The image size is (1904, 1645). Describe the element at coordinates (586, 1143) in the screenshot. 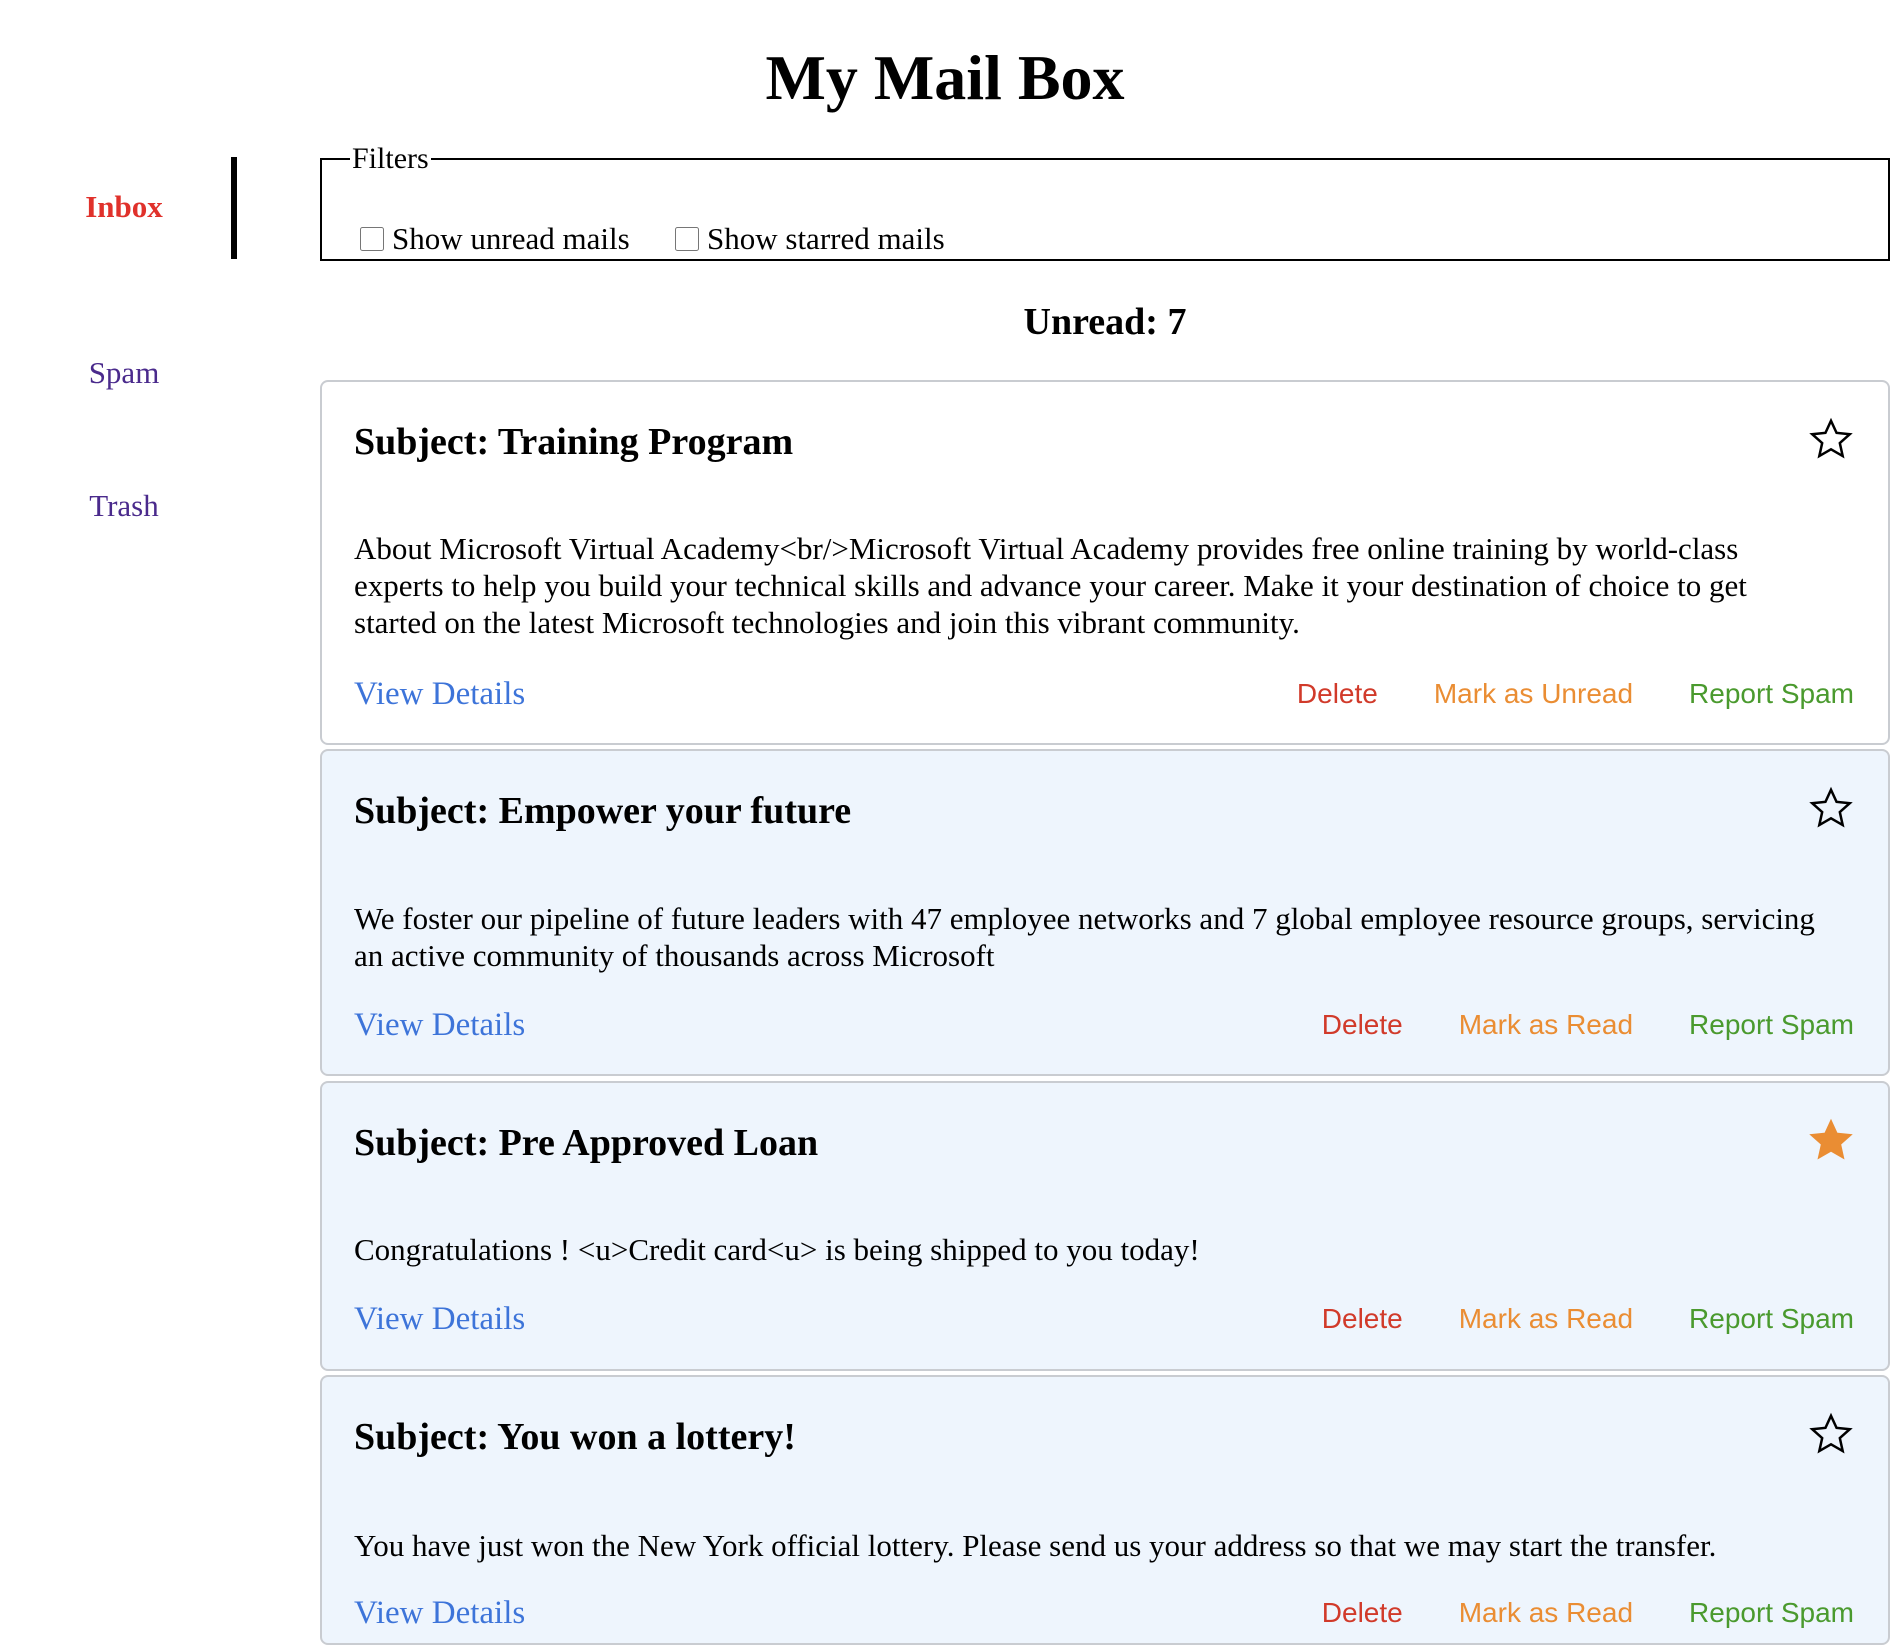

I see `mail-subject: Subject: Pre Approved Loan` at that location.